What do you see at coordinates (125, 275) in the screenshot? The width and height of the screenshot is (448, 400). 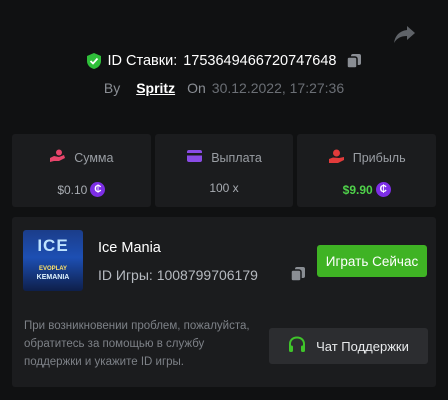 I see `game-id-label: ID Игры:` at bounding box center [125, 275].